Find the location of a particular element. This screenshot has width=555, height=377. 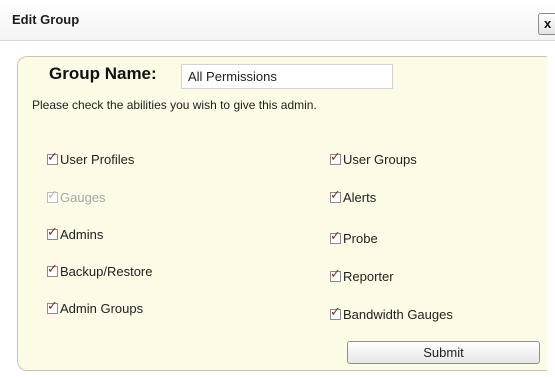

checkbox-backup-restore: ✓ is located at coordinates (52, 269).